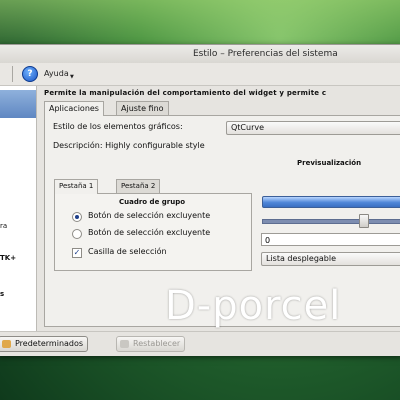 The height and width of the screenshot is (400, 400). What do you see at coordinates (3, 226) in the screenshot?
I see `sidebar-item: ra` at bounding box center [3, 226].